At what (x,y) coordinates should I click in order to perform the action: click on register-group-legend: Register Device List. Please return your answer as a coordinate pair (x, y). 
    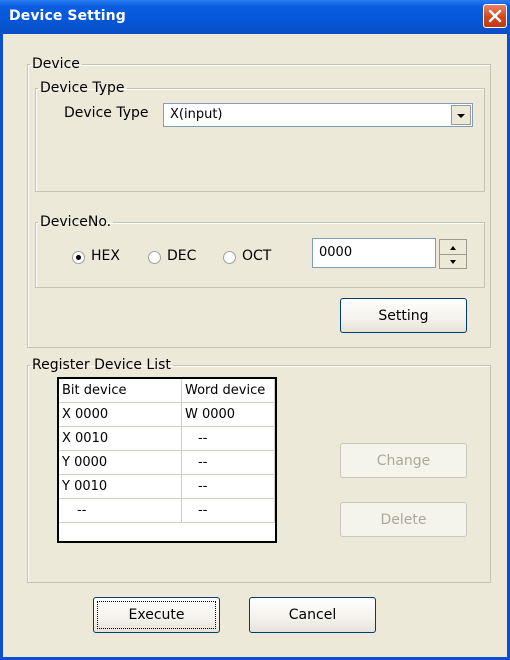
    Looking at the image, I should click on (101, 365).